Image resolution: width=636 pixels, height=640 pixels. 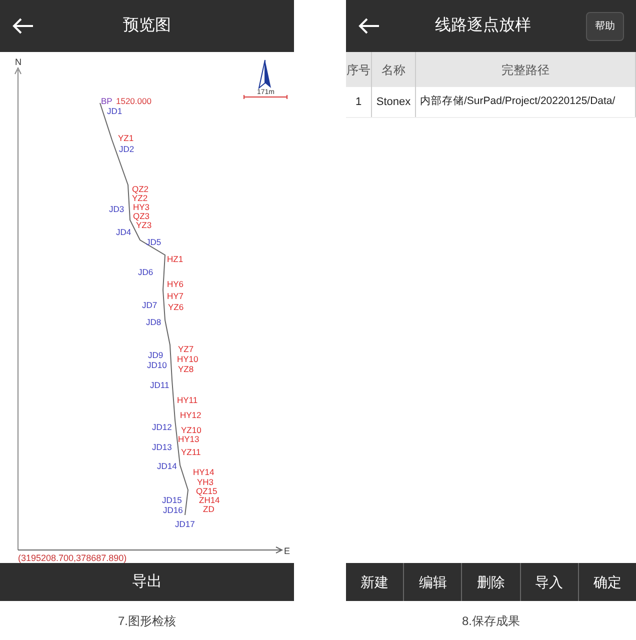 What do you see at coordinates (106, 101) in the screenshot?
I see `point-label: BP` at bounding box center [106, 101].